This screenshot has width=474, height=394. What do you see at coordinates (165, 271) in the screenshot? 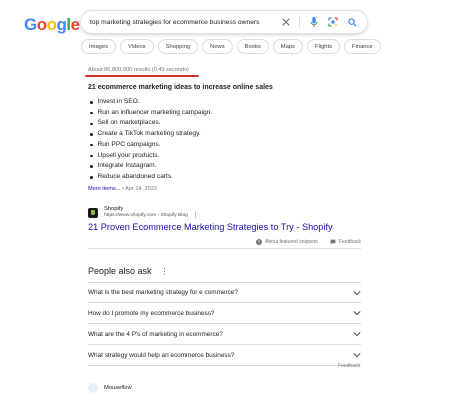
I see `paa-options-icon: ⋮` at bounding box center [165, 271].